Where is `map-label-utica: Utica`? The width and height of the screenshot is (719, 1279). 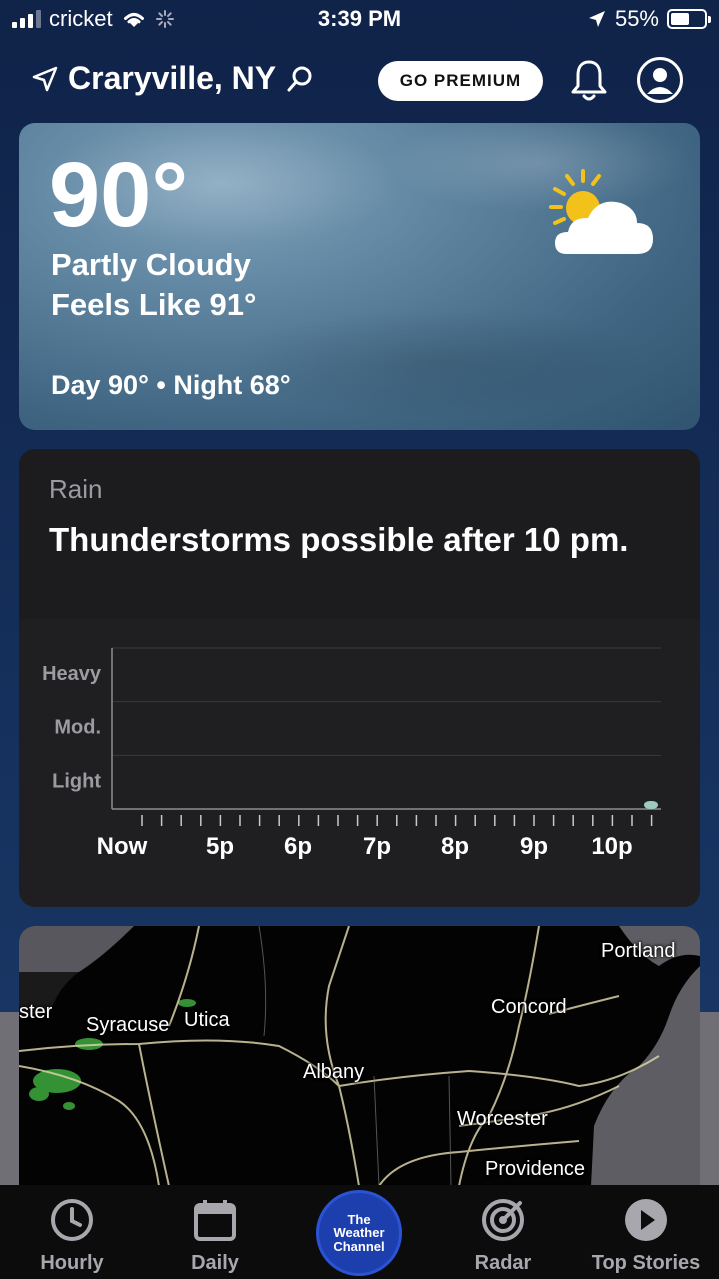 map-label-utica: Utica is located at coordinates (207, 1020).